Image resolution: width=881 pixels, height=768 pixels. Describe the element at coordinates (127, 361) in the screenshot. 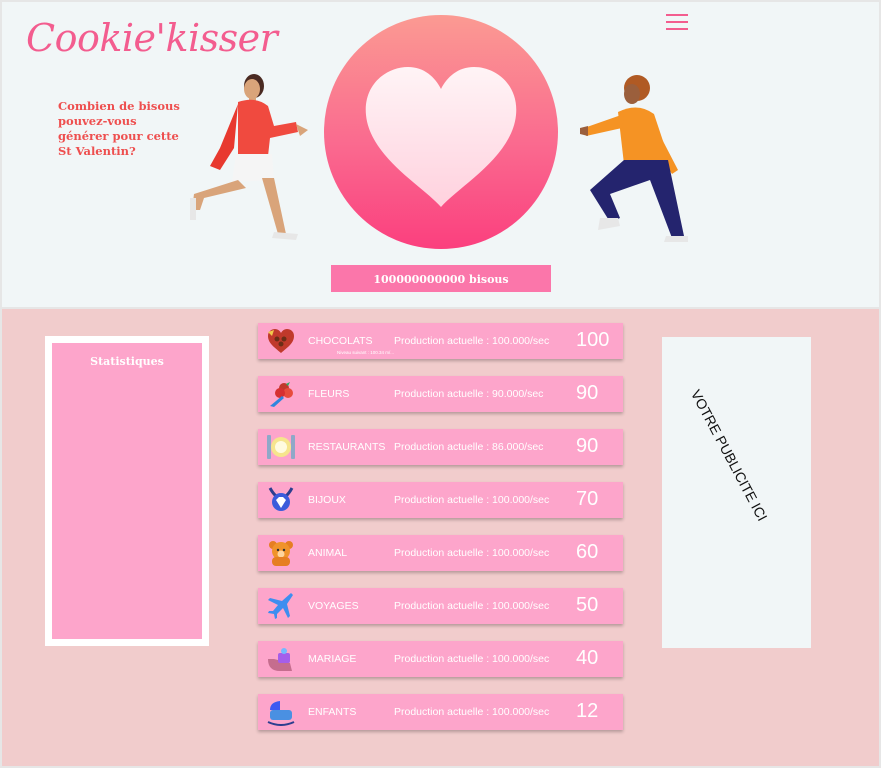

I see `stats-title: Statistiques` at that location.